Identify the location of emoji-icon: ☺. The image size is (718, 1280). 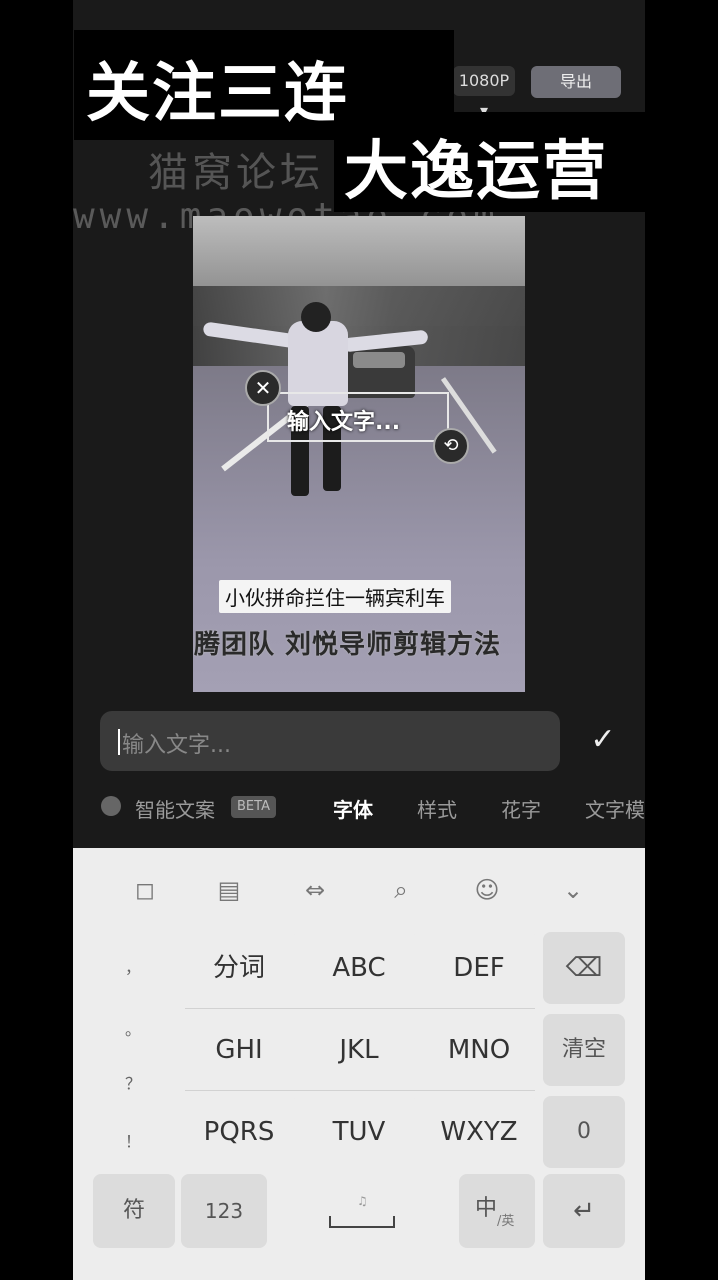
(487, 890).